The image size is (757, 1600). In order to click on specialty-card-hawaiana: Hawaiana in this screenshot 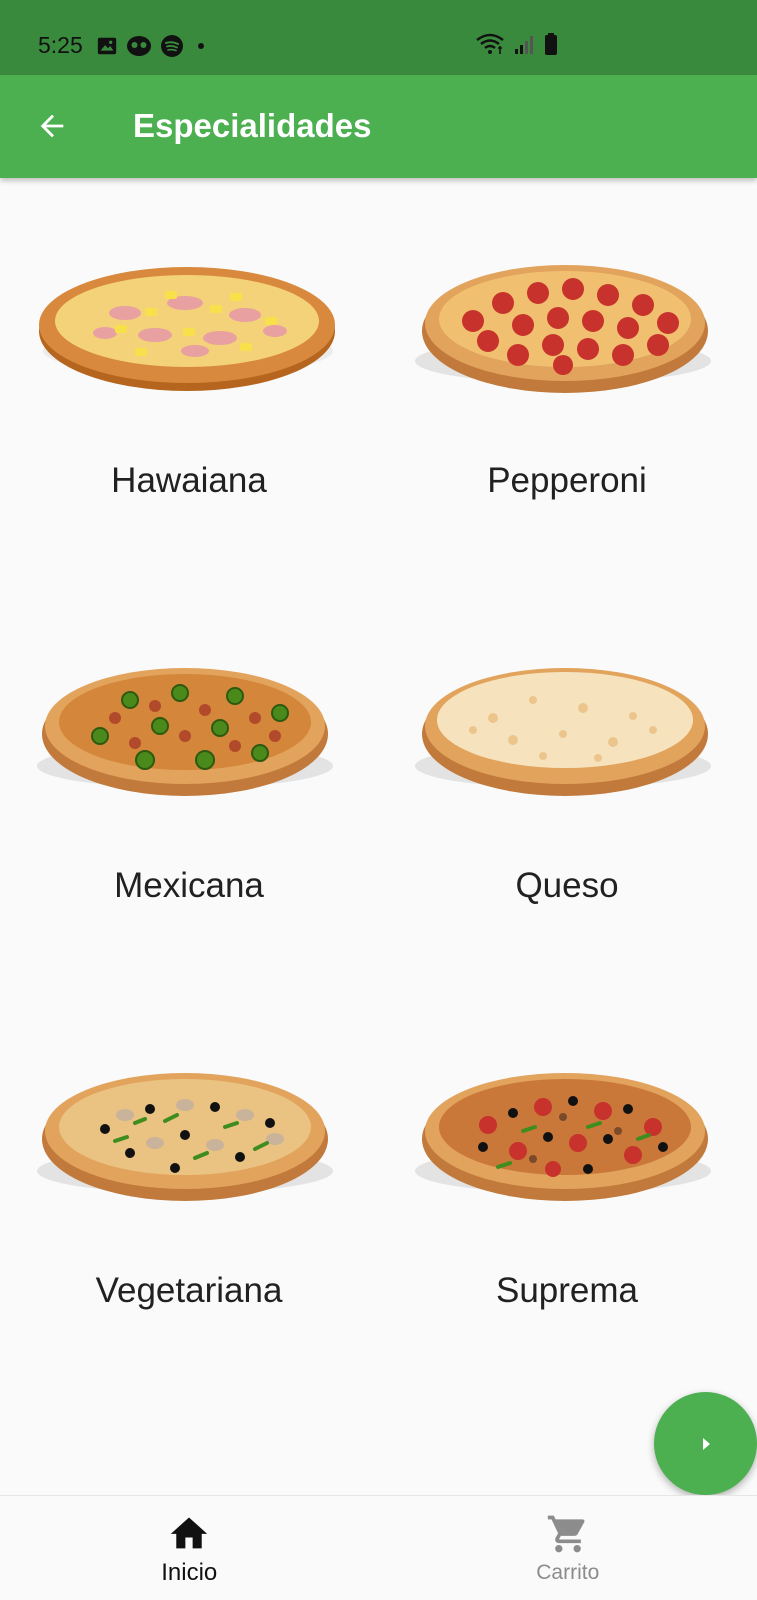, I will do `click(189, 380)`.